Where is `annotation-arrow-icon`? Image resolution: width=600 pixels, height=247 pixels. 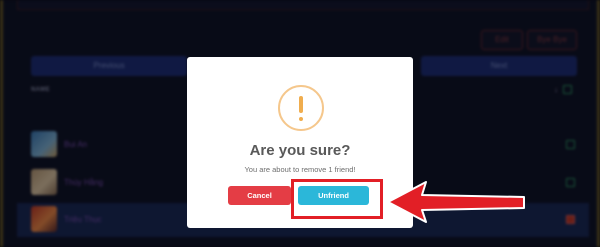 annotation-arrow-icon is located at coordinates (456, 202).